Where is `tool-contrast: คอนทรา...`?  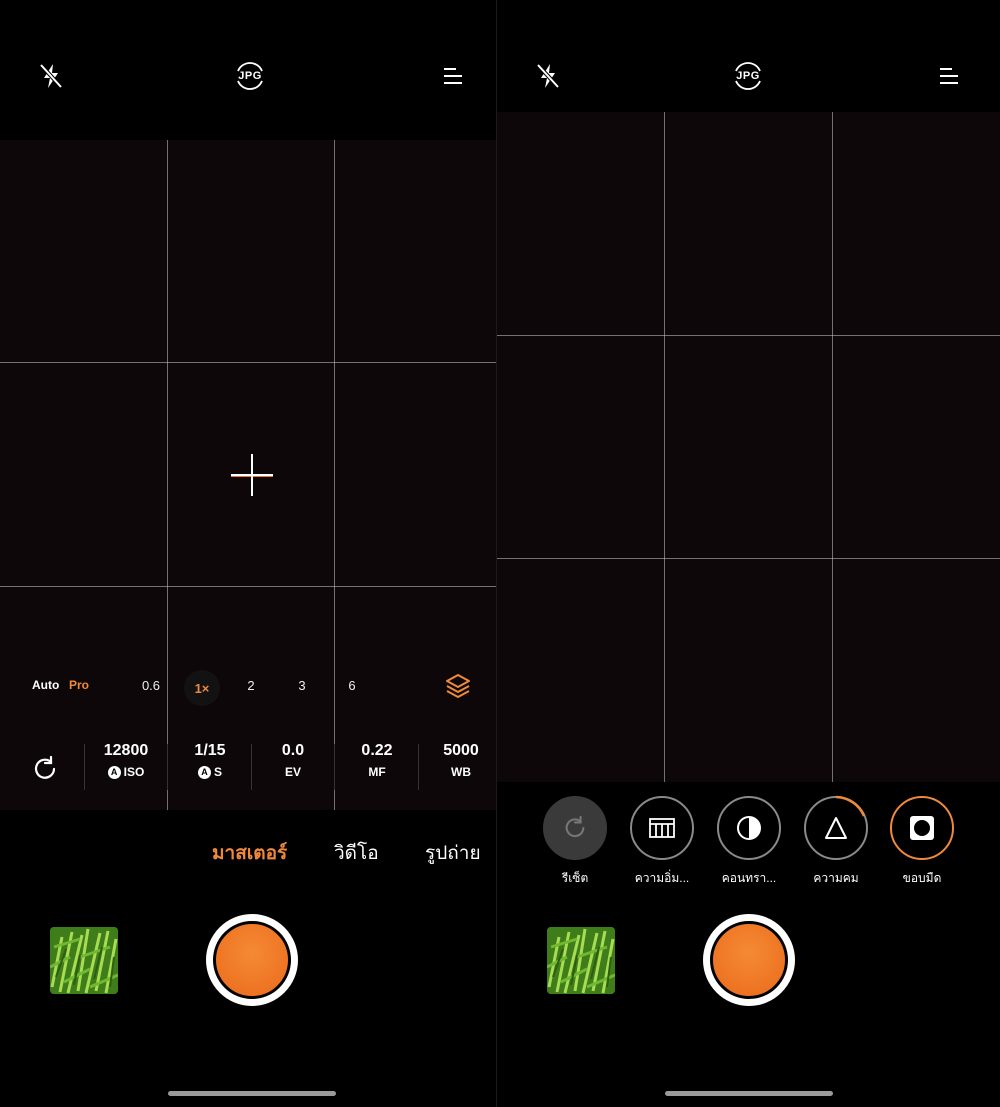
tool-contrast: คอนทรา... is located at coordinates (749, 842).